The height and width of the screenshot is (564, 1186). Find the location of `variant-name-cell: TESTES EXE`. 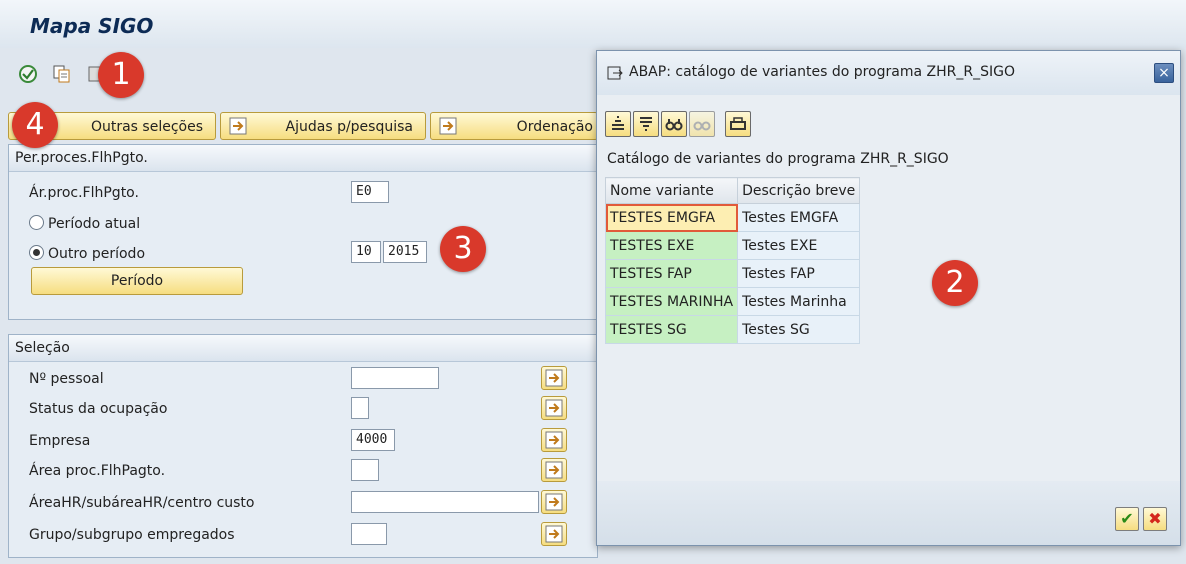

variant-name-cell: TESTES EXE is located at coordinates (671, 245).